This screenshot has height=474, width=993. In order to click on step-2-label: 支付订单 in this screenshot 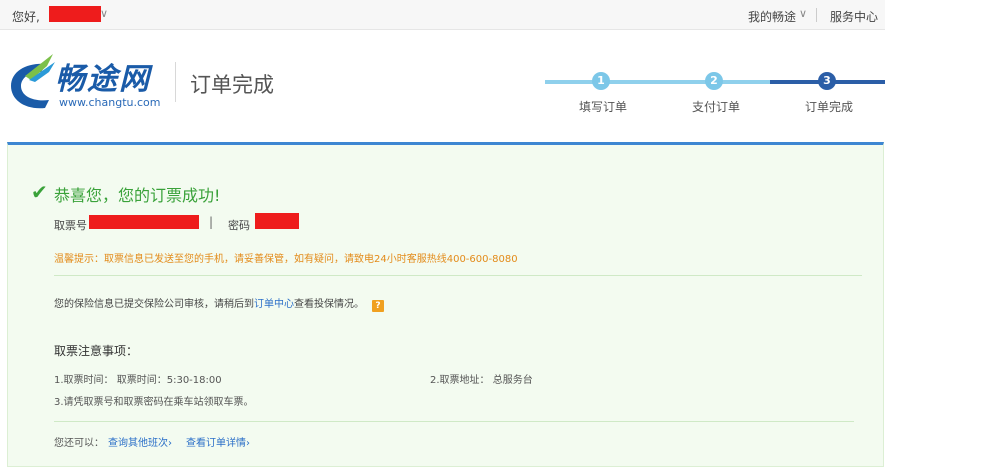, I will do `click(716, 107)`.